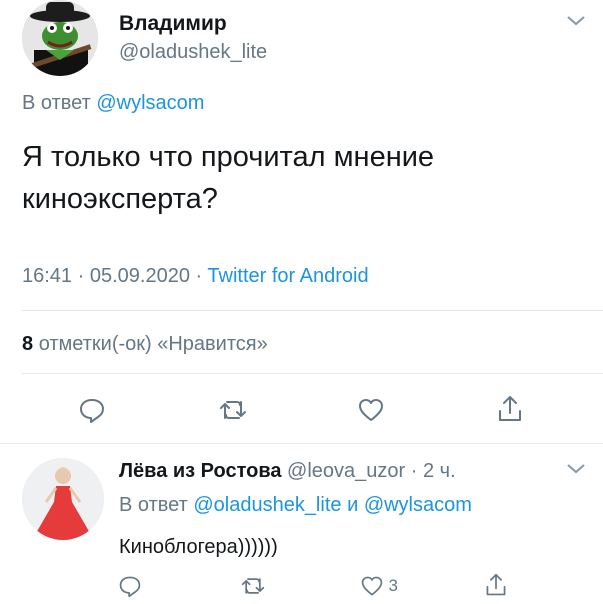 This screenshot has height=604, width=603. What do you see at coordinates (393, 585) in the screenshot?
I see `like-count: 3` at bounding box center [393, 585].